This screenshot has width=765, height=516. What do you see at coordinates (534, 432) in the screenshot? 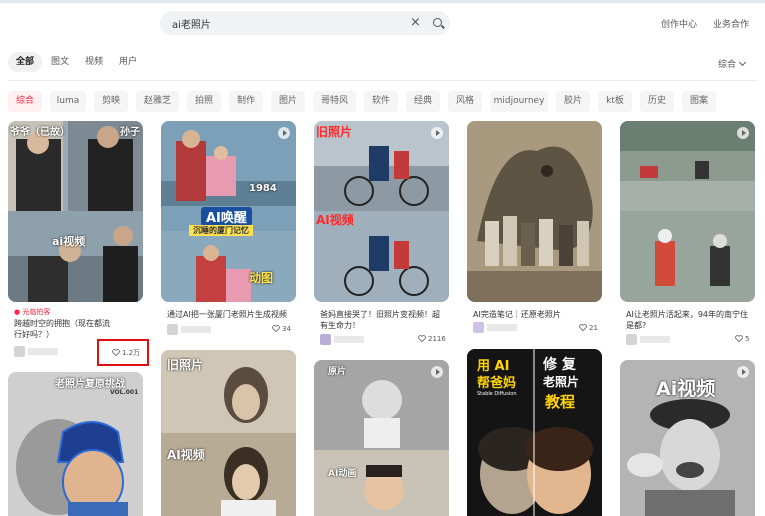
I see `note-card-image: 用 AI 帮爸妈 Stable Diffusion 修 复 老照片 教程` at bounding box center [534, 432].